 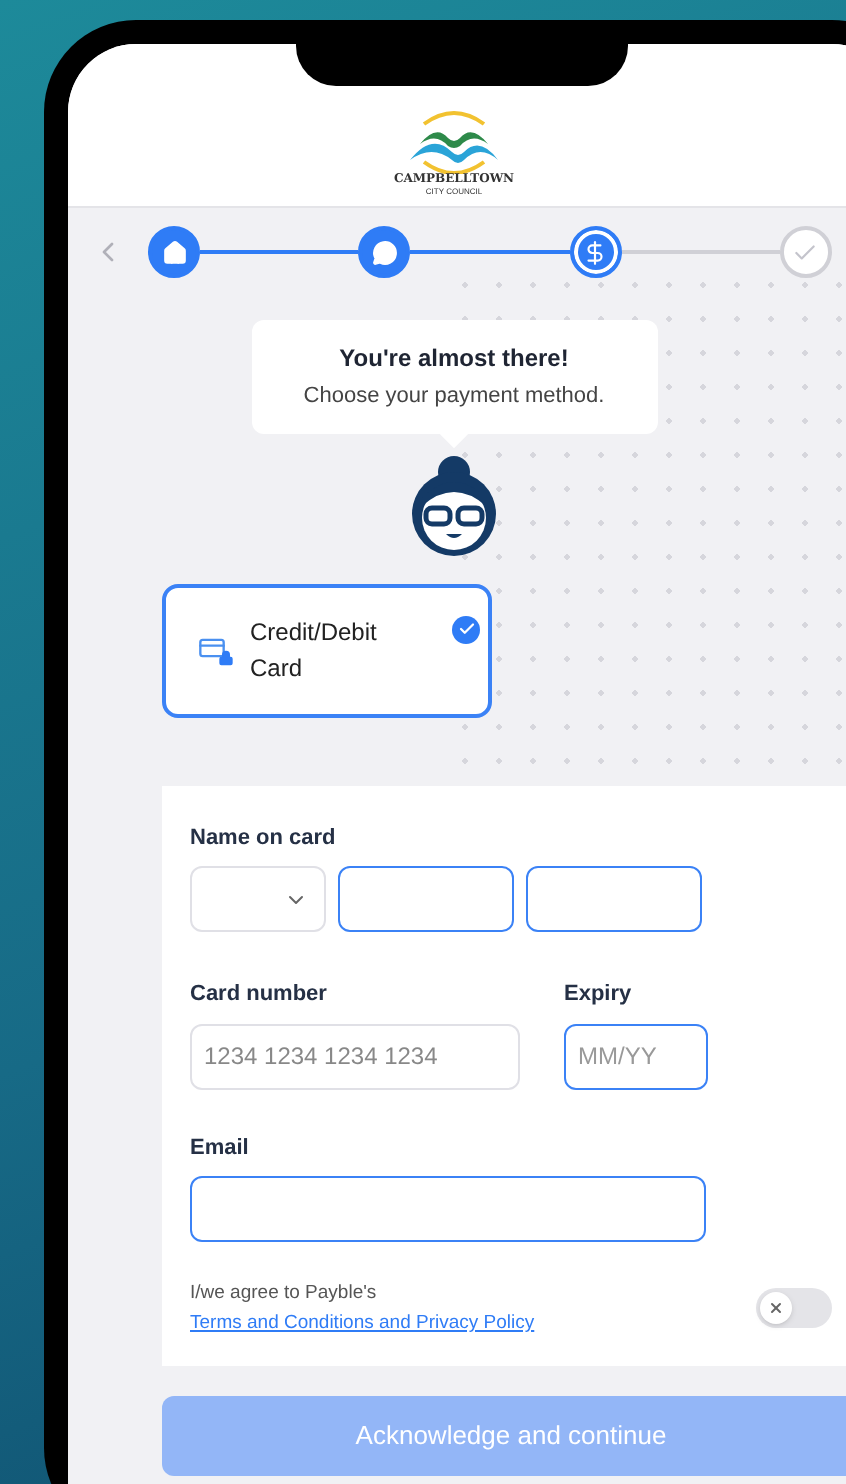 I want to click on chat-icon, so click(x=384, y=252).